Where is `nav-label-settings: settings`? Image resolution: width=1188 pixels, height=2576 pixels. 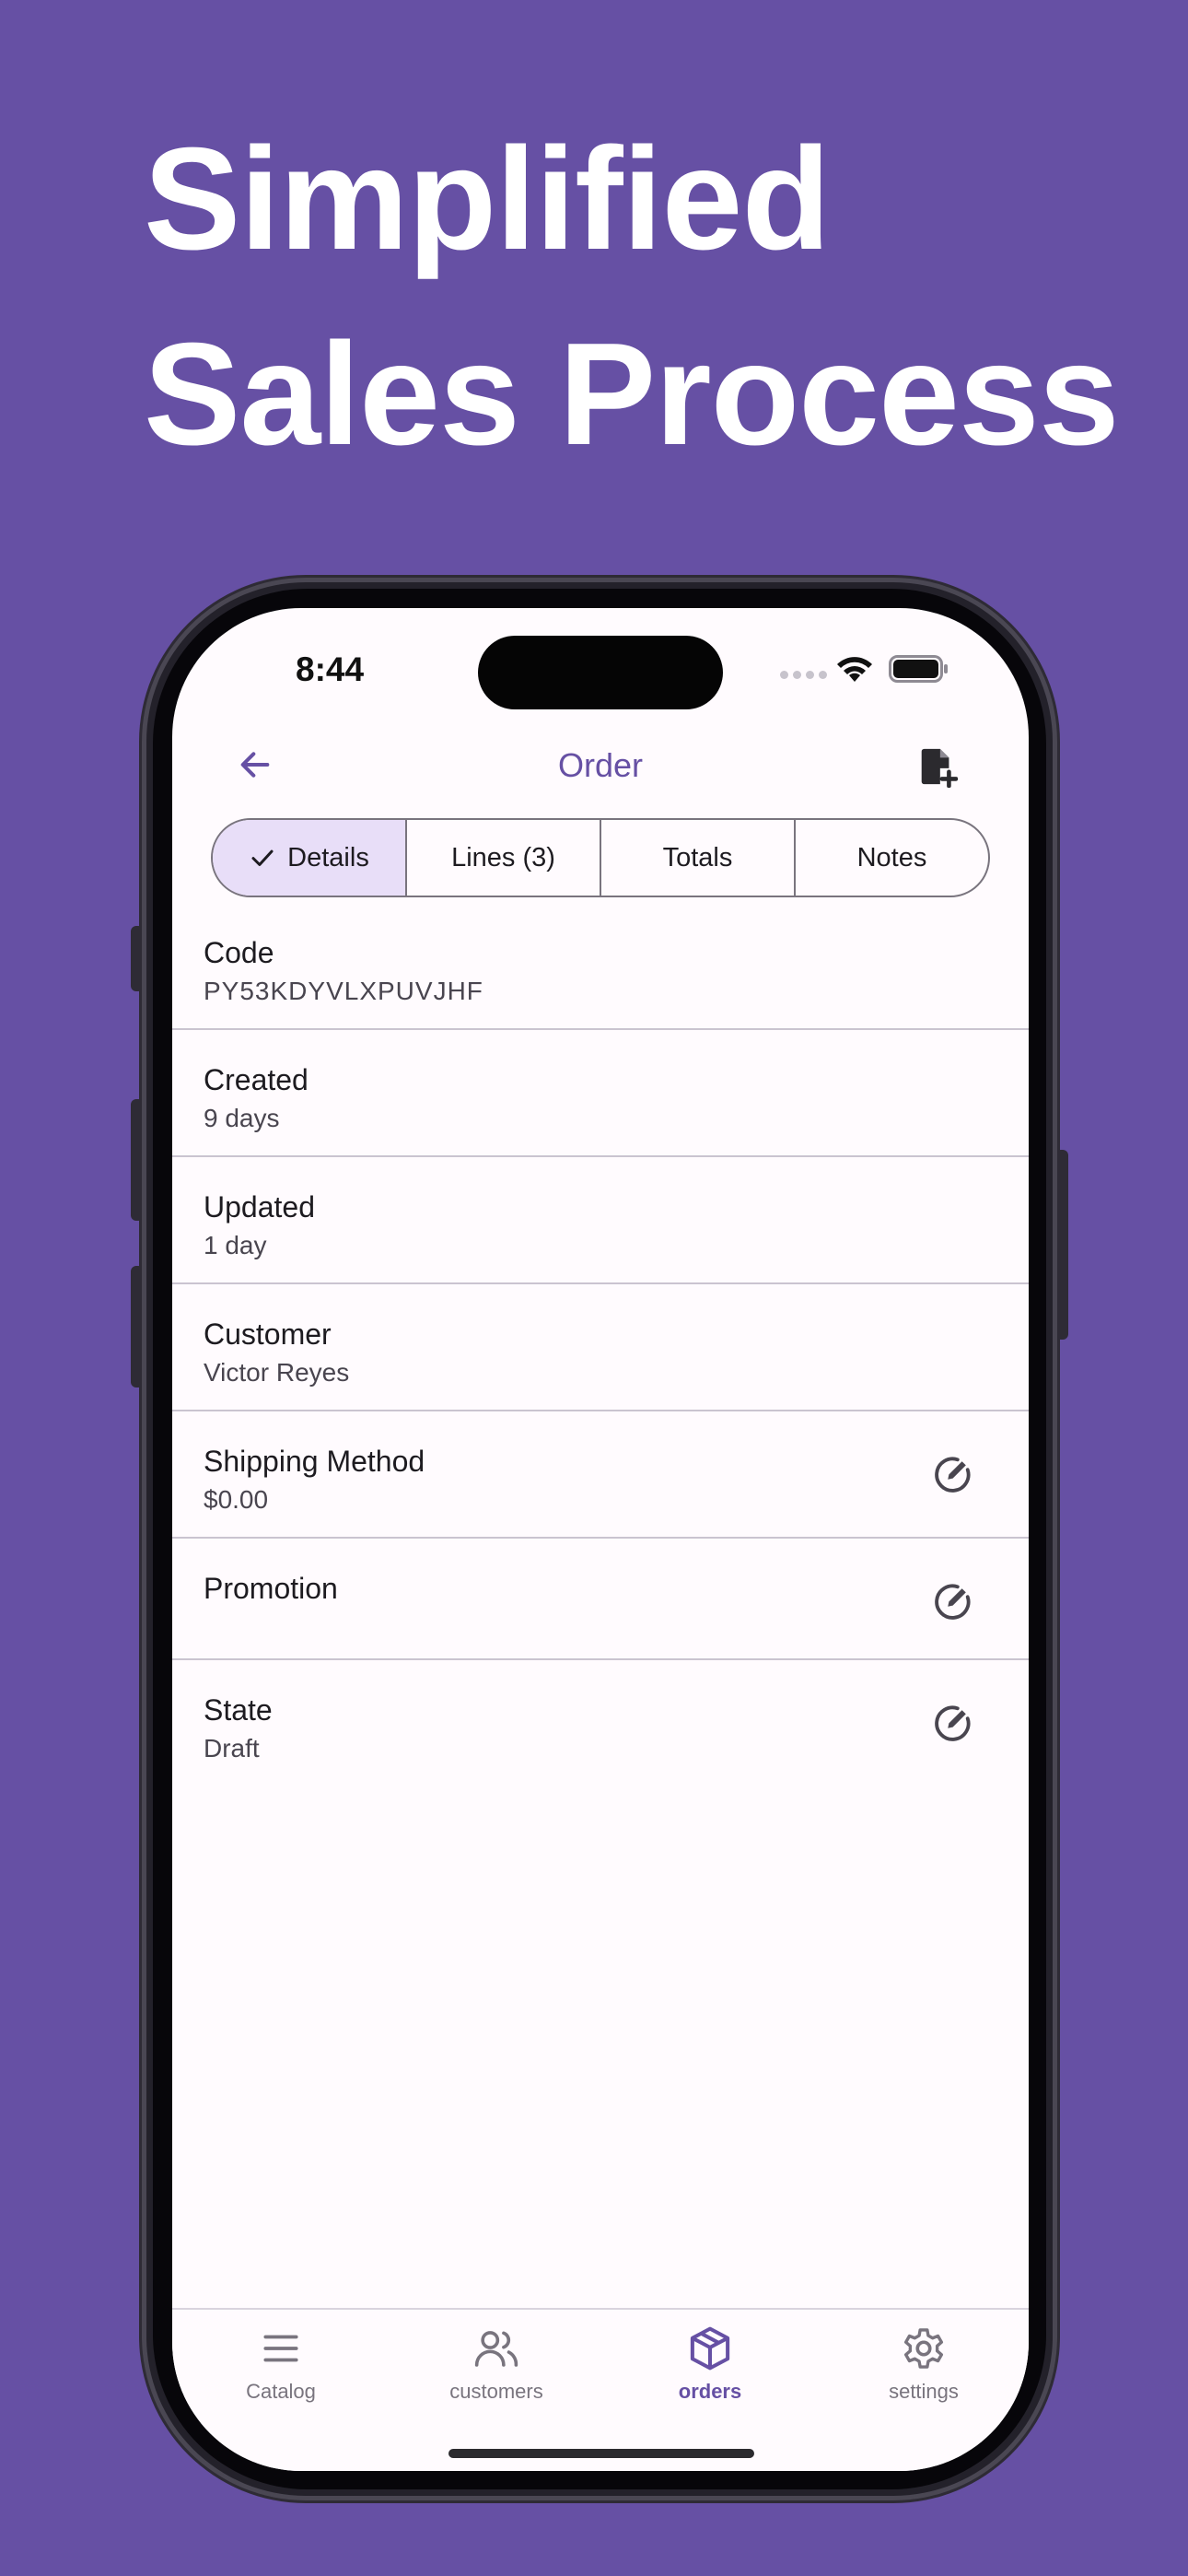
nav-label-settings: settings is located at coordinates (924, 2391).